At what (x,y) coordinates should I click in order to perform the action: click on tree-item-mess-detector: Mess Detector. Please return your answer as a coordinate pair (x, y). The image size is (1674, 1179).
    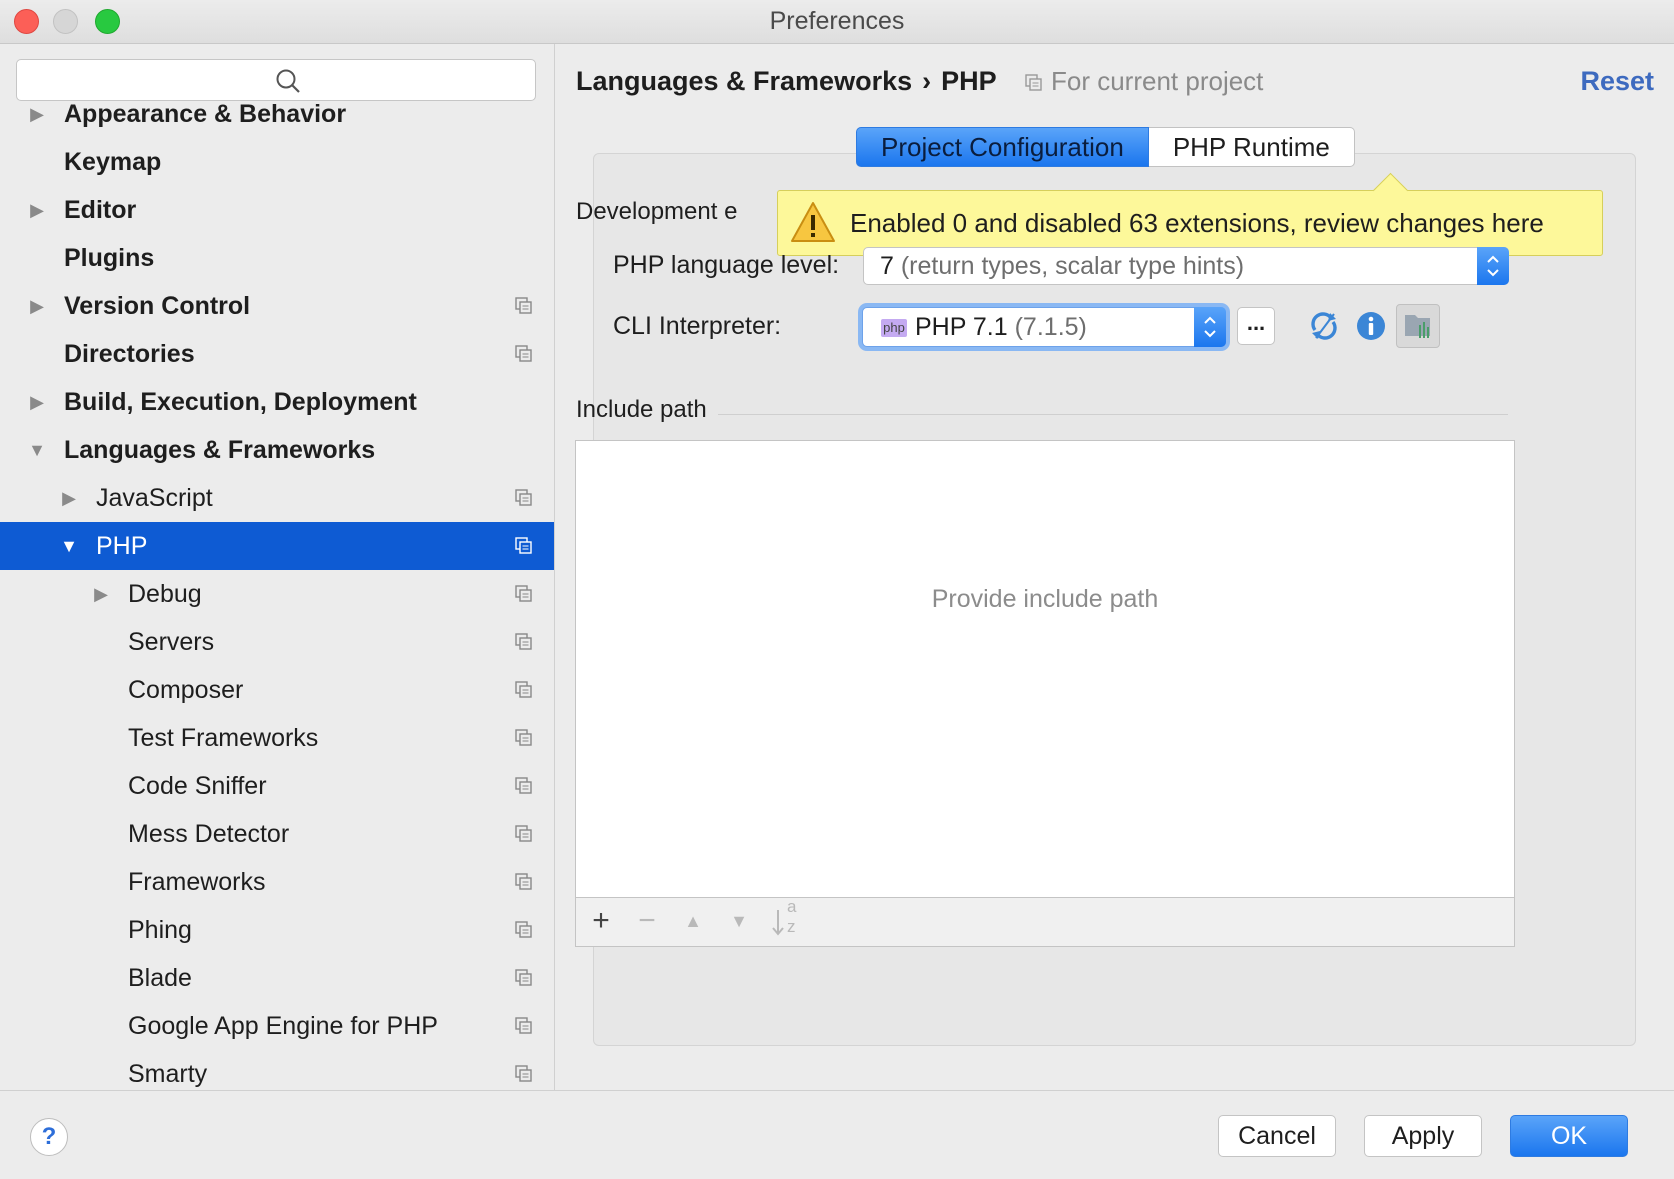
    Looking at the image, I should click on (277, 834).